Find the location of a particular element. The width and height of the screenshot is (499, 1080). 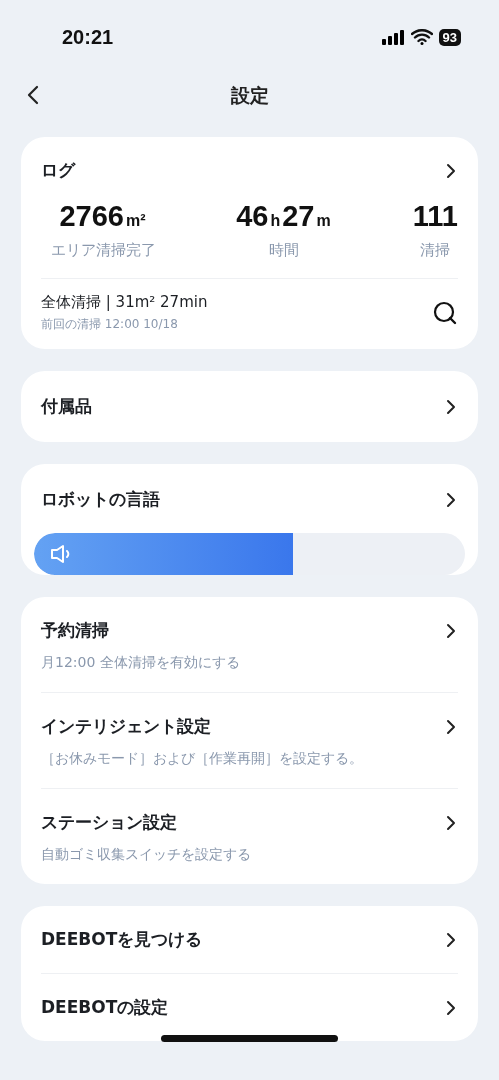

setting-title: ステーション設定 is located at coordinates (109, 822).